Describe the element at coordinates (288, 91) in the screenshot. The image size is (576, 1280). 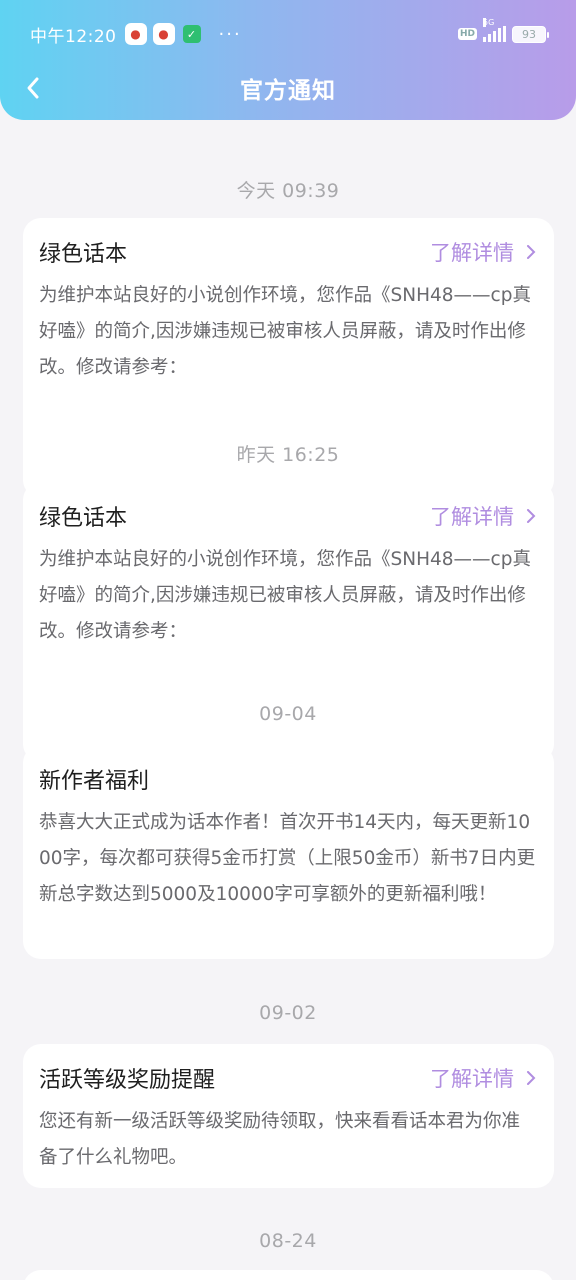
I see `page-title: 官方通知` at that location.